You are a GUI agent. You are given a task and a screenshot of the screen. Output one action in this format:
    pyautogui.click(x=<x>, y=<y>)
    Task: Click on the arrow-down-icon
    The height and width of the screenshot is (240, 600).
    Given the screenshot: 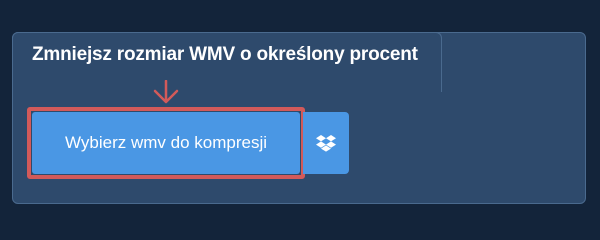 What is the action you would take?
    pyautogui.click(x=166, y=92)
    